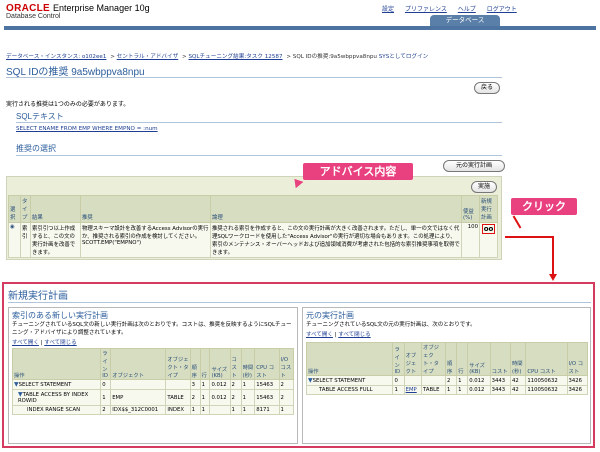 The height and width of the screenshot is (452, 600). What do you see at coordinates (267, 410) in the screenshot?
I see `cell: 8171` at bounding box center [267, 410].